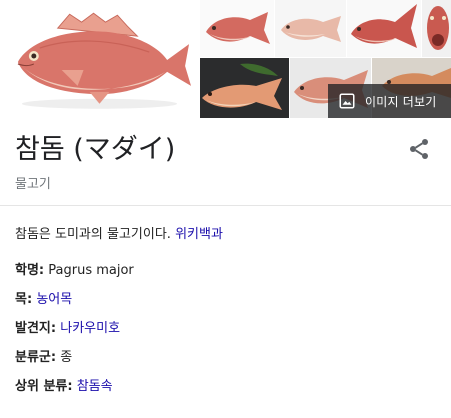 This screenshot has height=418, width=451. I want to click on image-icon, so click(347, 101).